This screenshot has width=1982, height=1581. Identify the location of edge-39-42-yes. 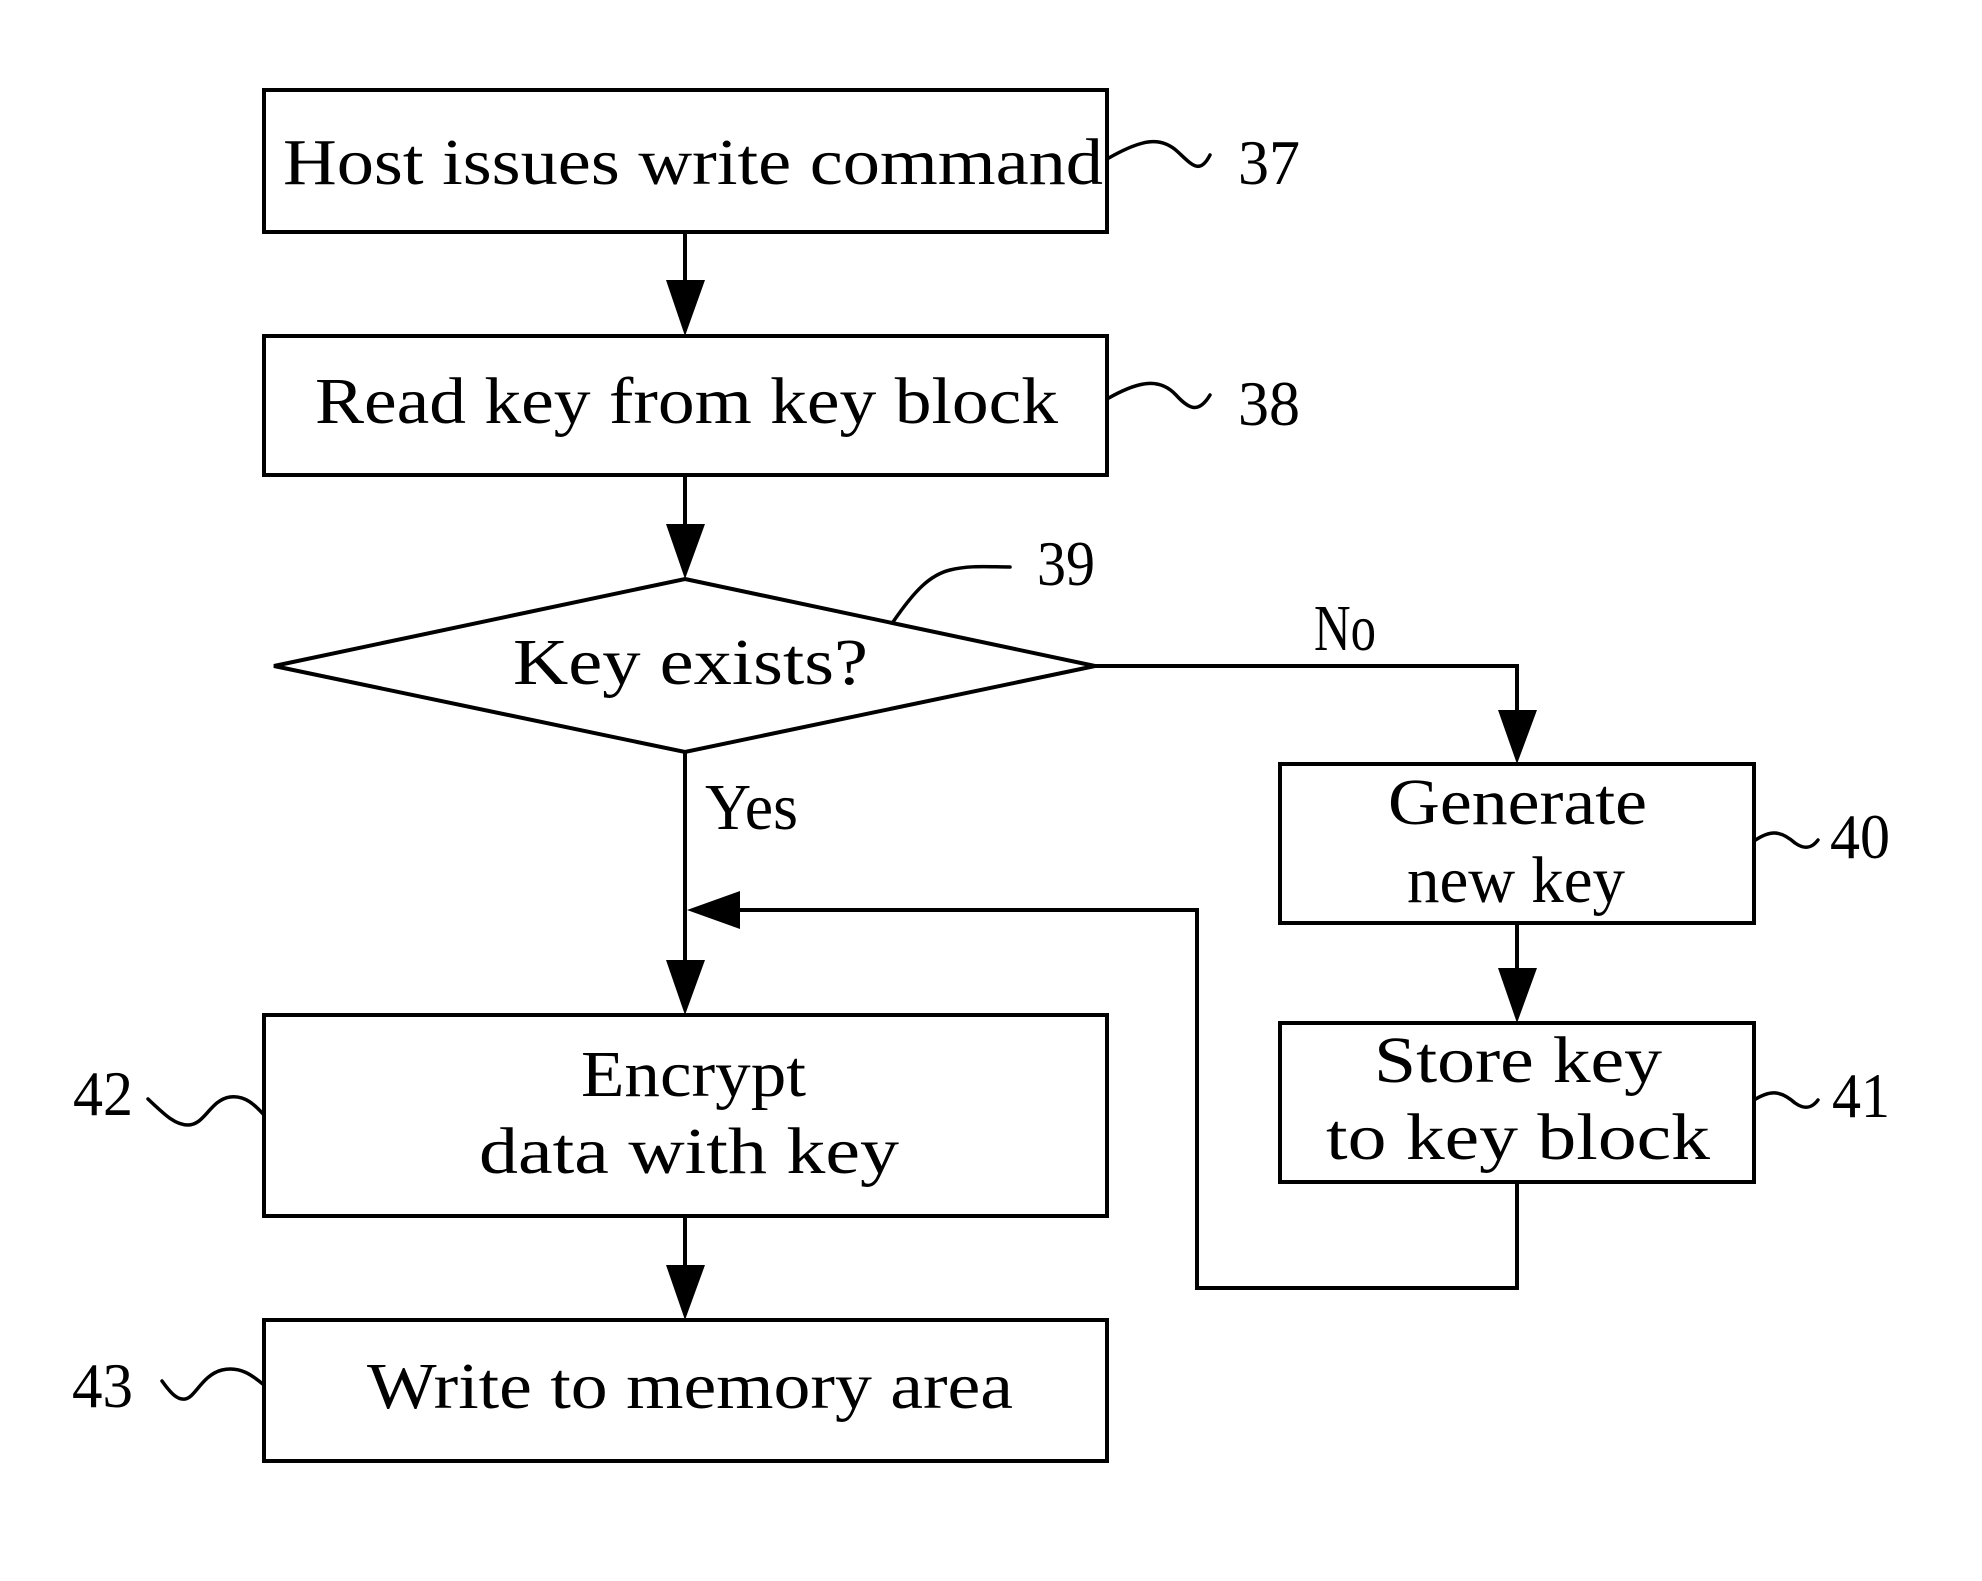
(685, 883).